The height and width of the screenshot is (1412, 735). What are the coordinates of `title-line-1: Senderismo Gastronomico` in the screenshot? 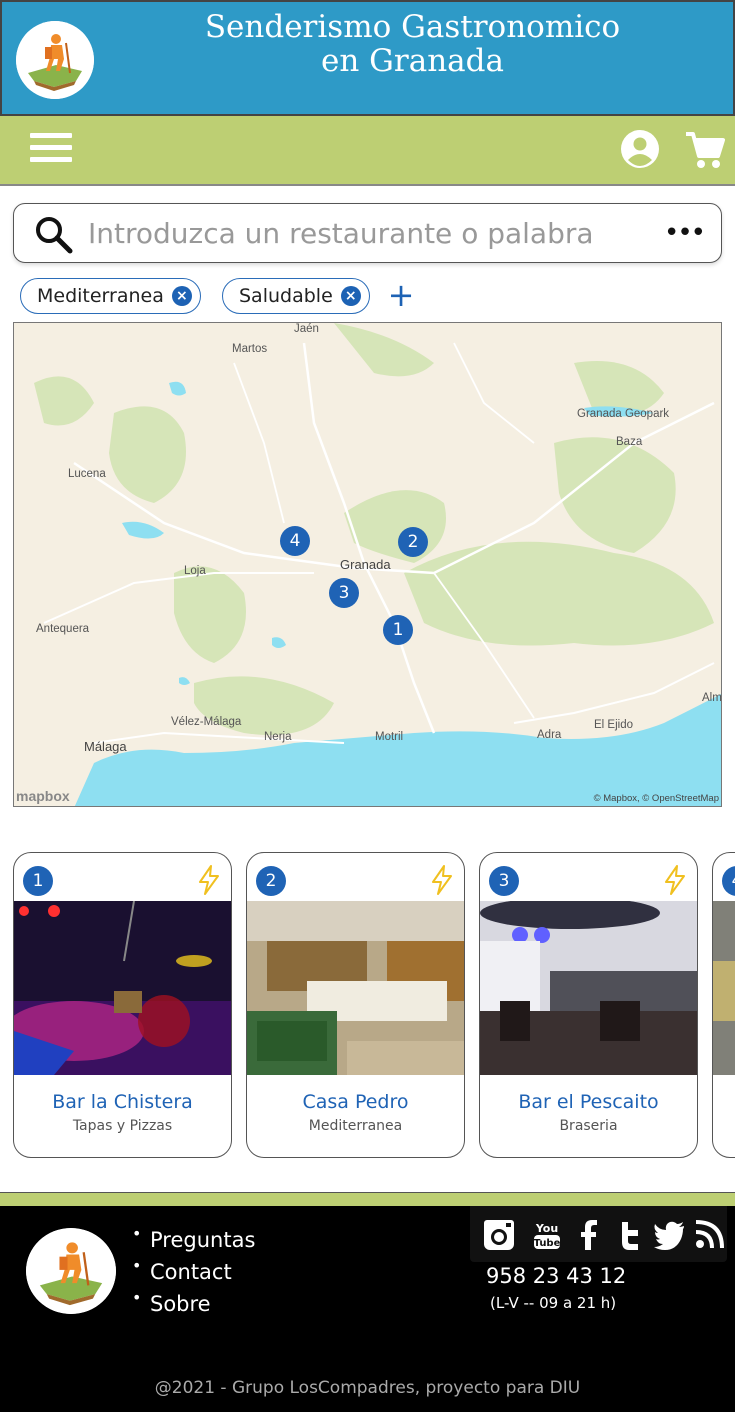 It's located at (412, 27).